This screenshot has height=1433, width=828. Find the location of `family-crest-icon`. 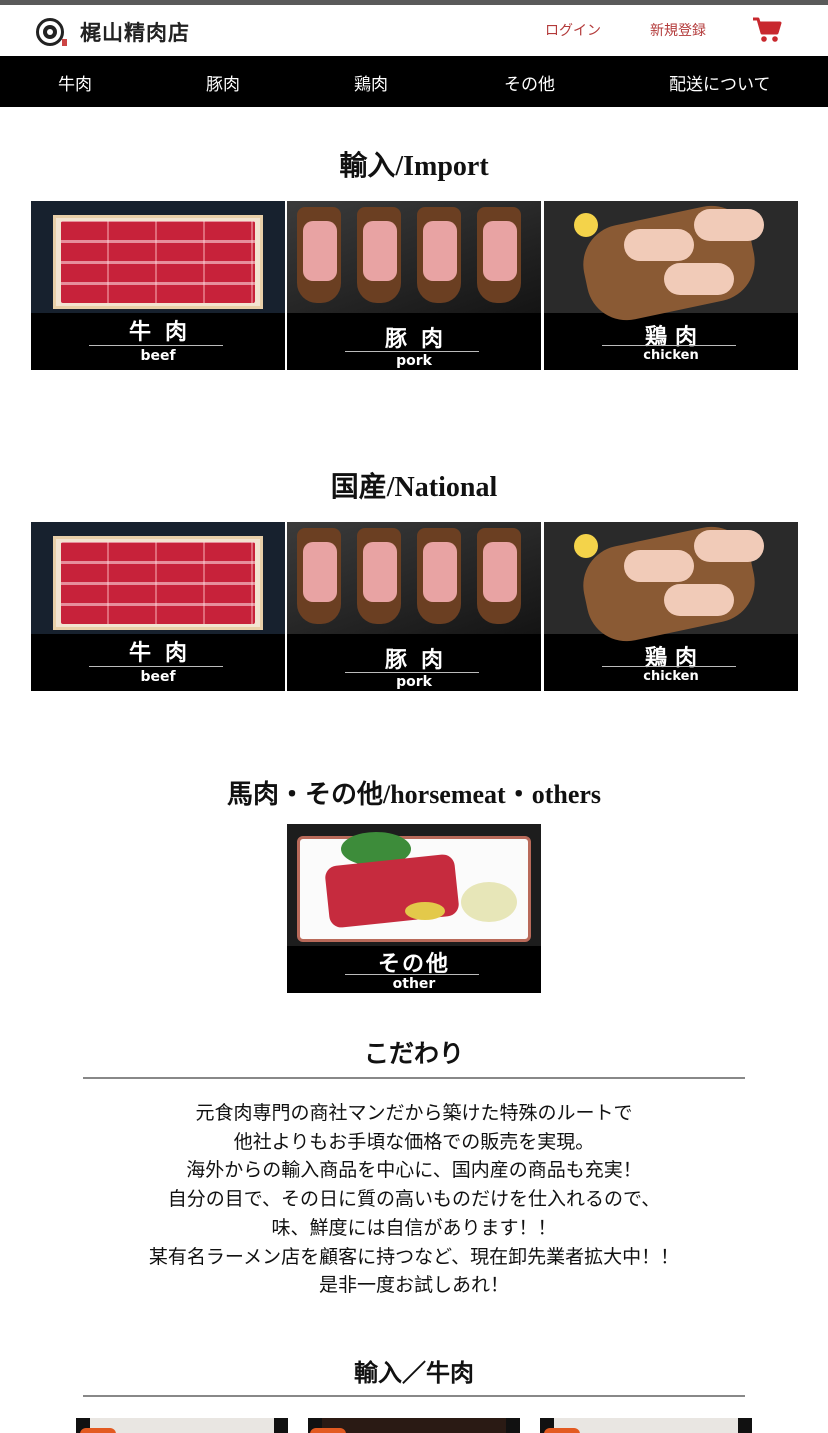

family-crest-icon is located at coordinates (50, 32).